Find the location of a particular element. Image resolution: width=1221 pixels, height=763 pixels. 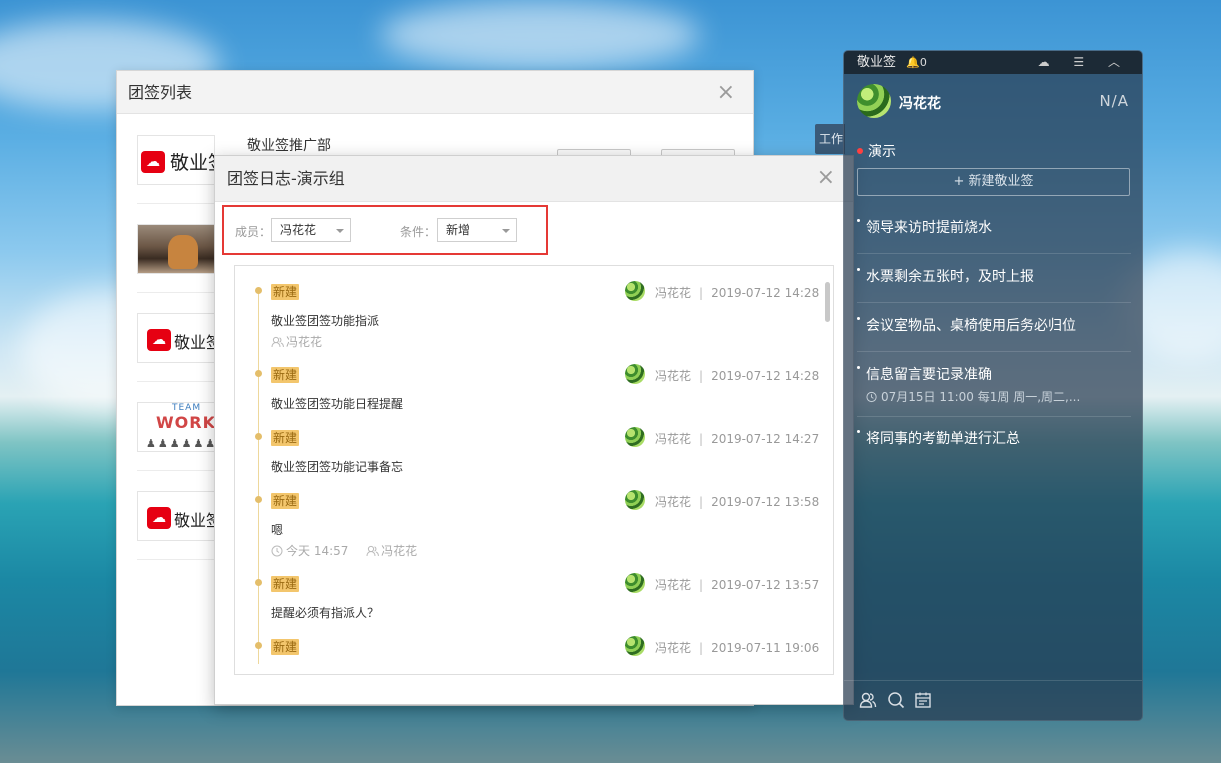

member-select: 冯花花 is located at coordinates (311, 230).